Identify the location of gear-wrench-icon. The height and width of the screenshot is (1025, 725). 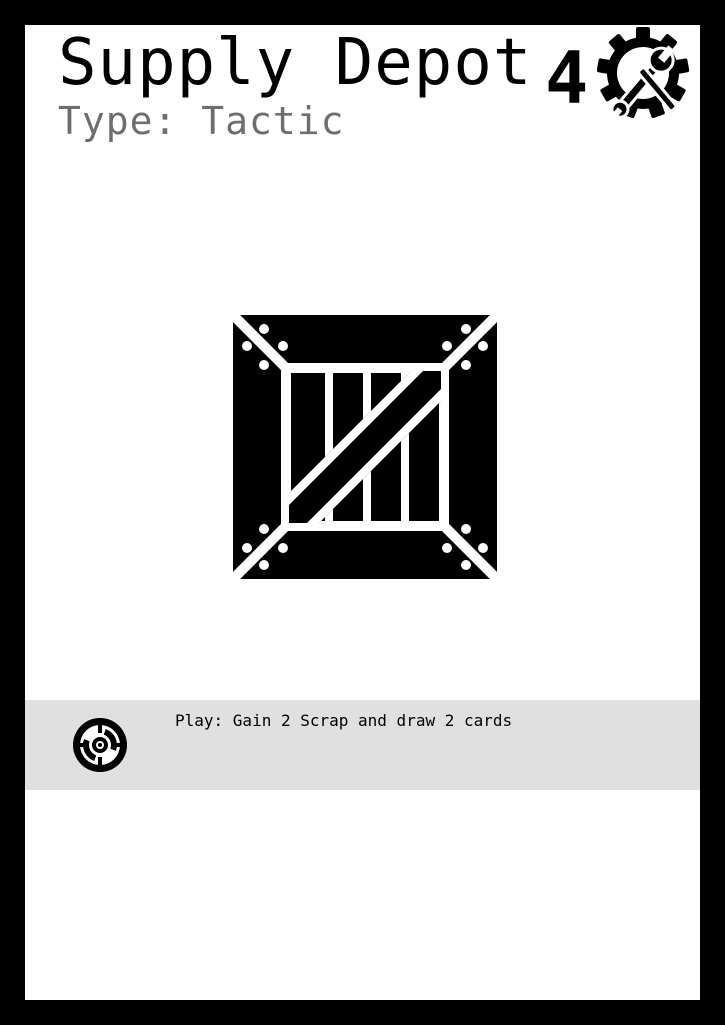
(643, 74).